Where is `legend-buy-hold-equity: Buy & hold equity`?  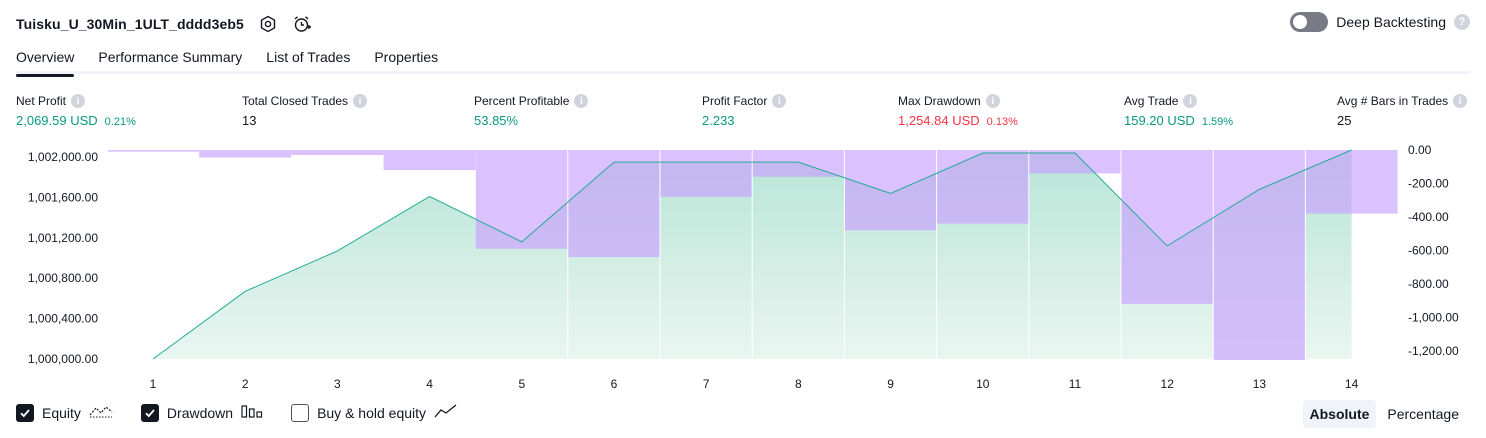 legend-buy-hold-equity: Buy & hold equity is located at coordinates (374, 412).